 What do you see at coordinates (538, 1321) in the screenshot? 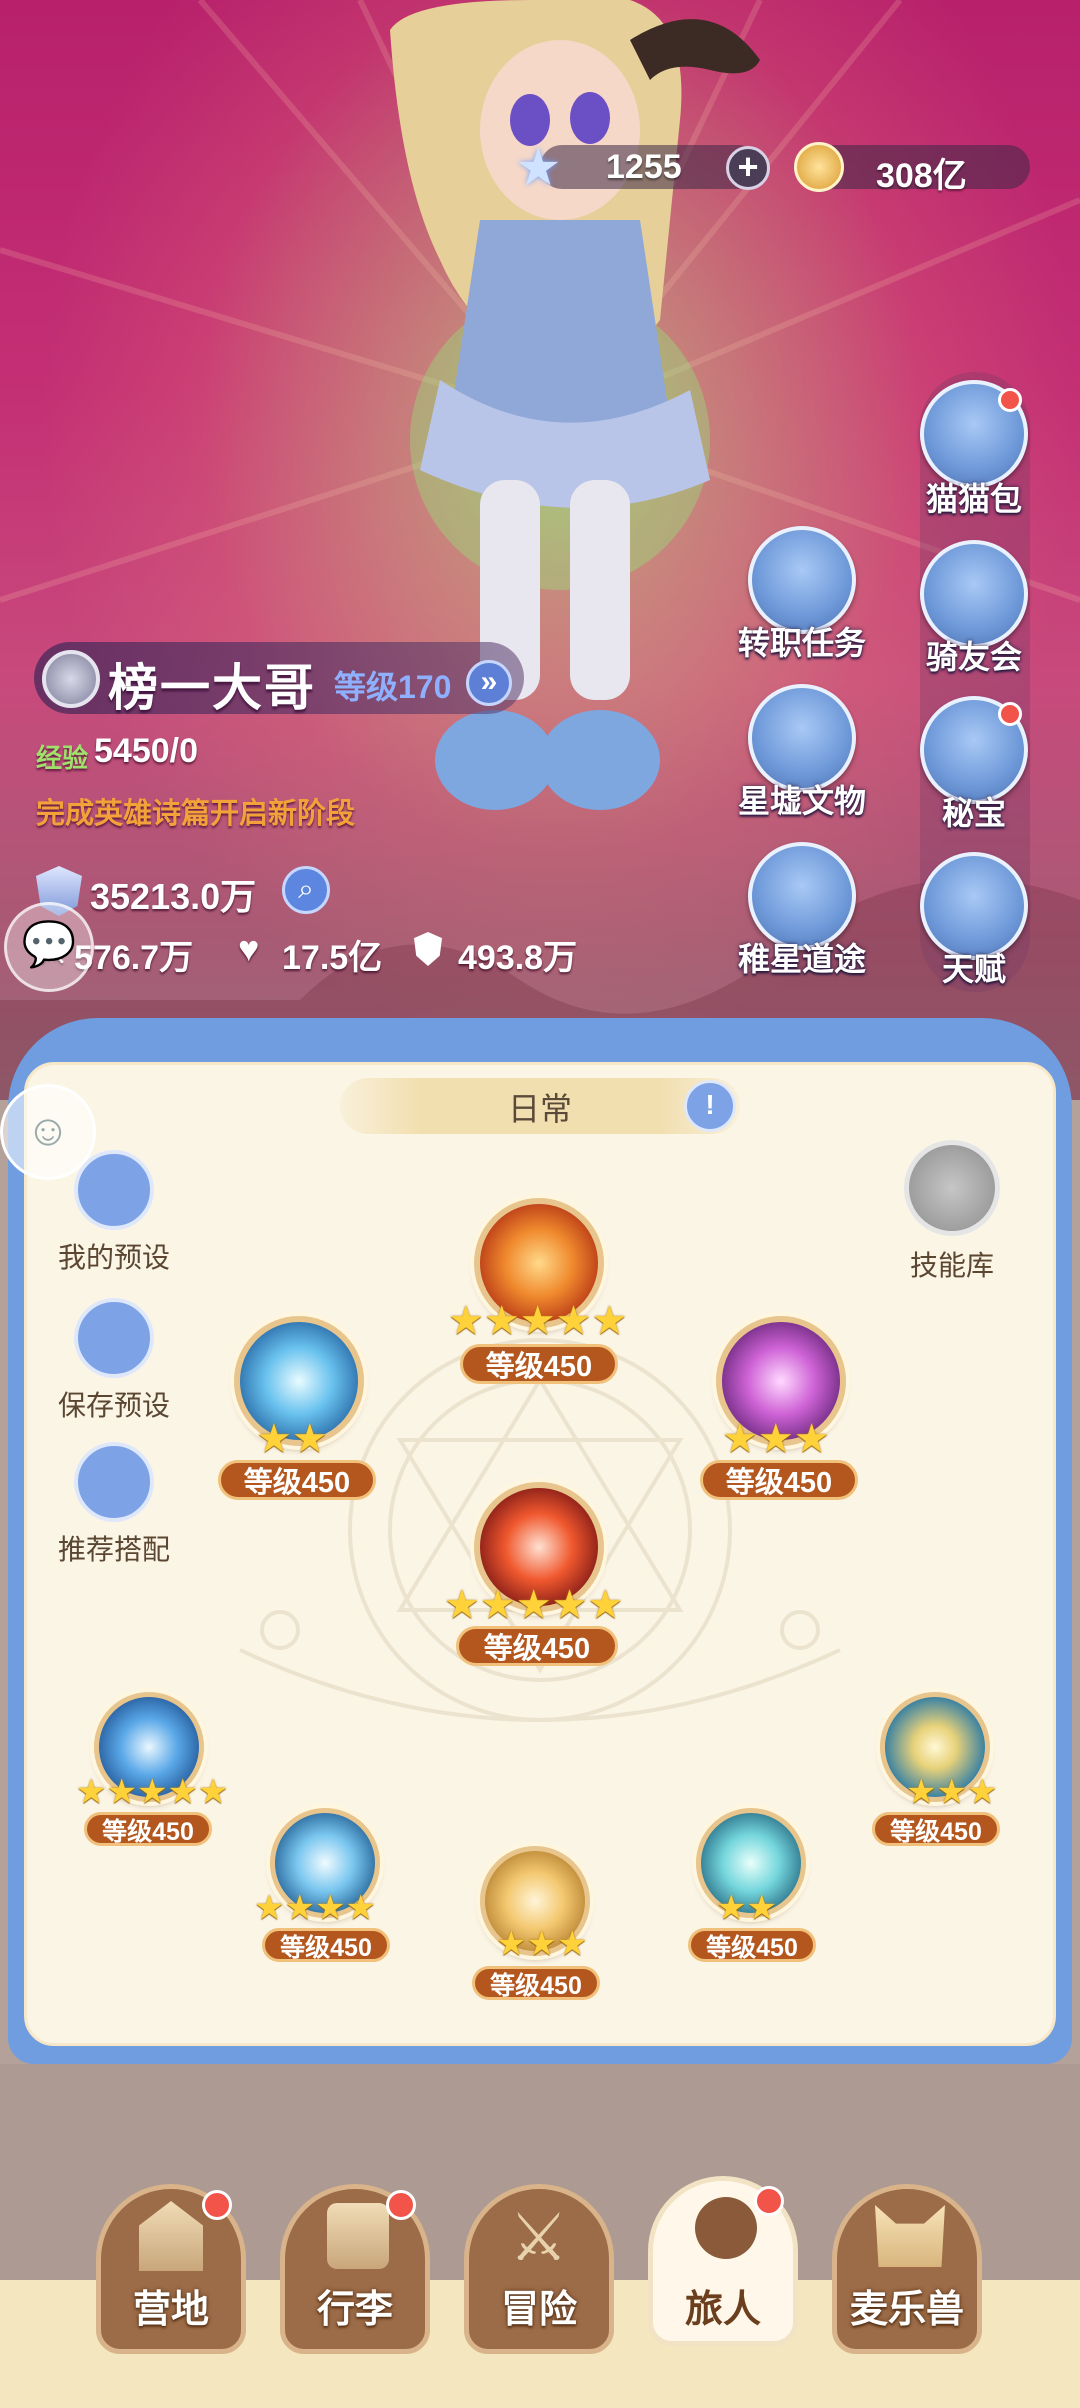
I see `skill-1-stars: ★★★★★` at bounding box center [538, 1321].